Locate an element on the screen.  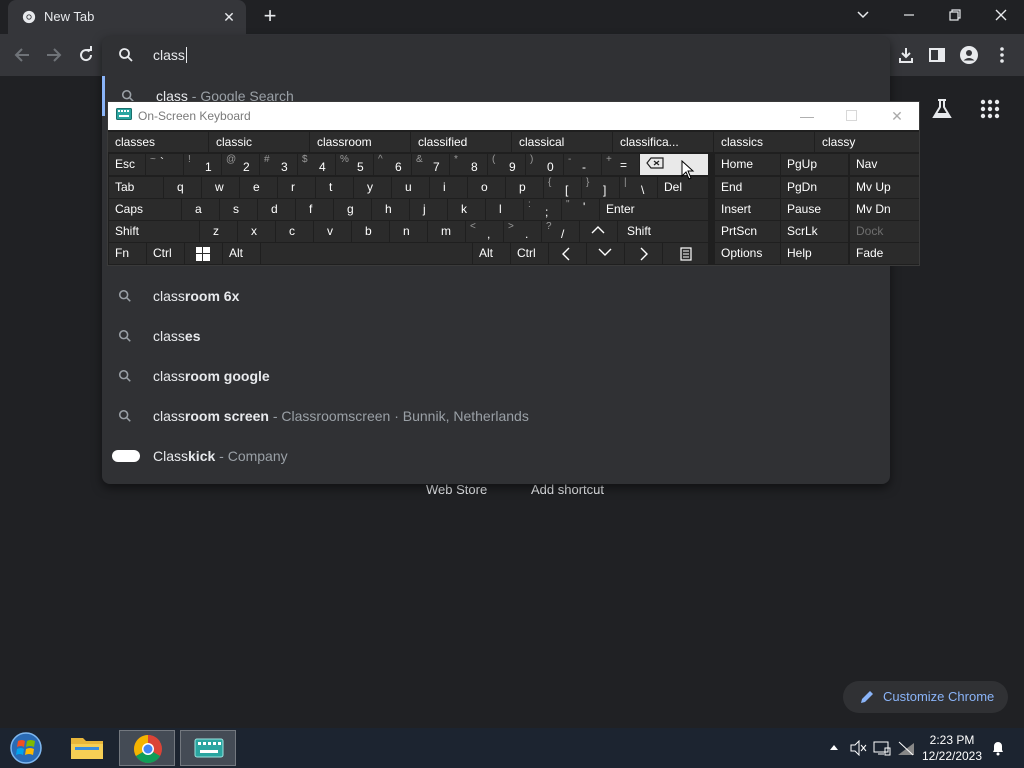
key-b: b is located at coordinates (370, 231).